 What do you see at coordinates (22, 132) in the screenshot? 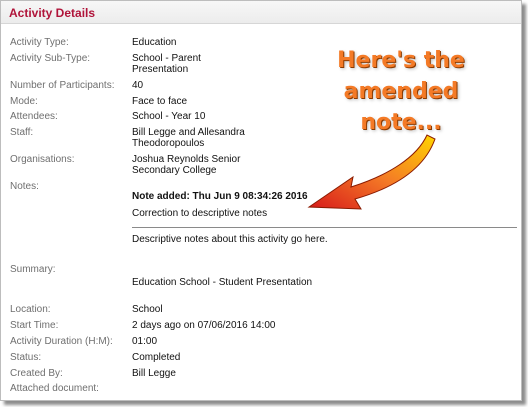
I see `staff-label: Staff:` at bounding box center [22, 132].